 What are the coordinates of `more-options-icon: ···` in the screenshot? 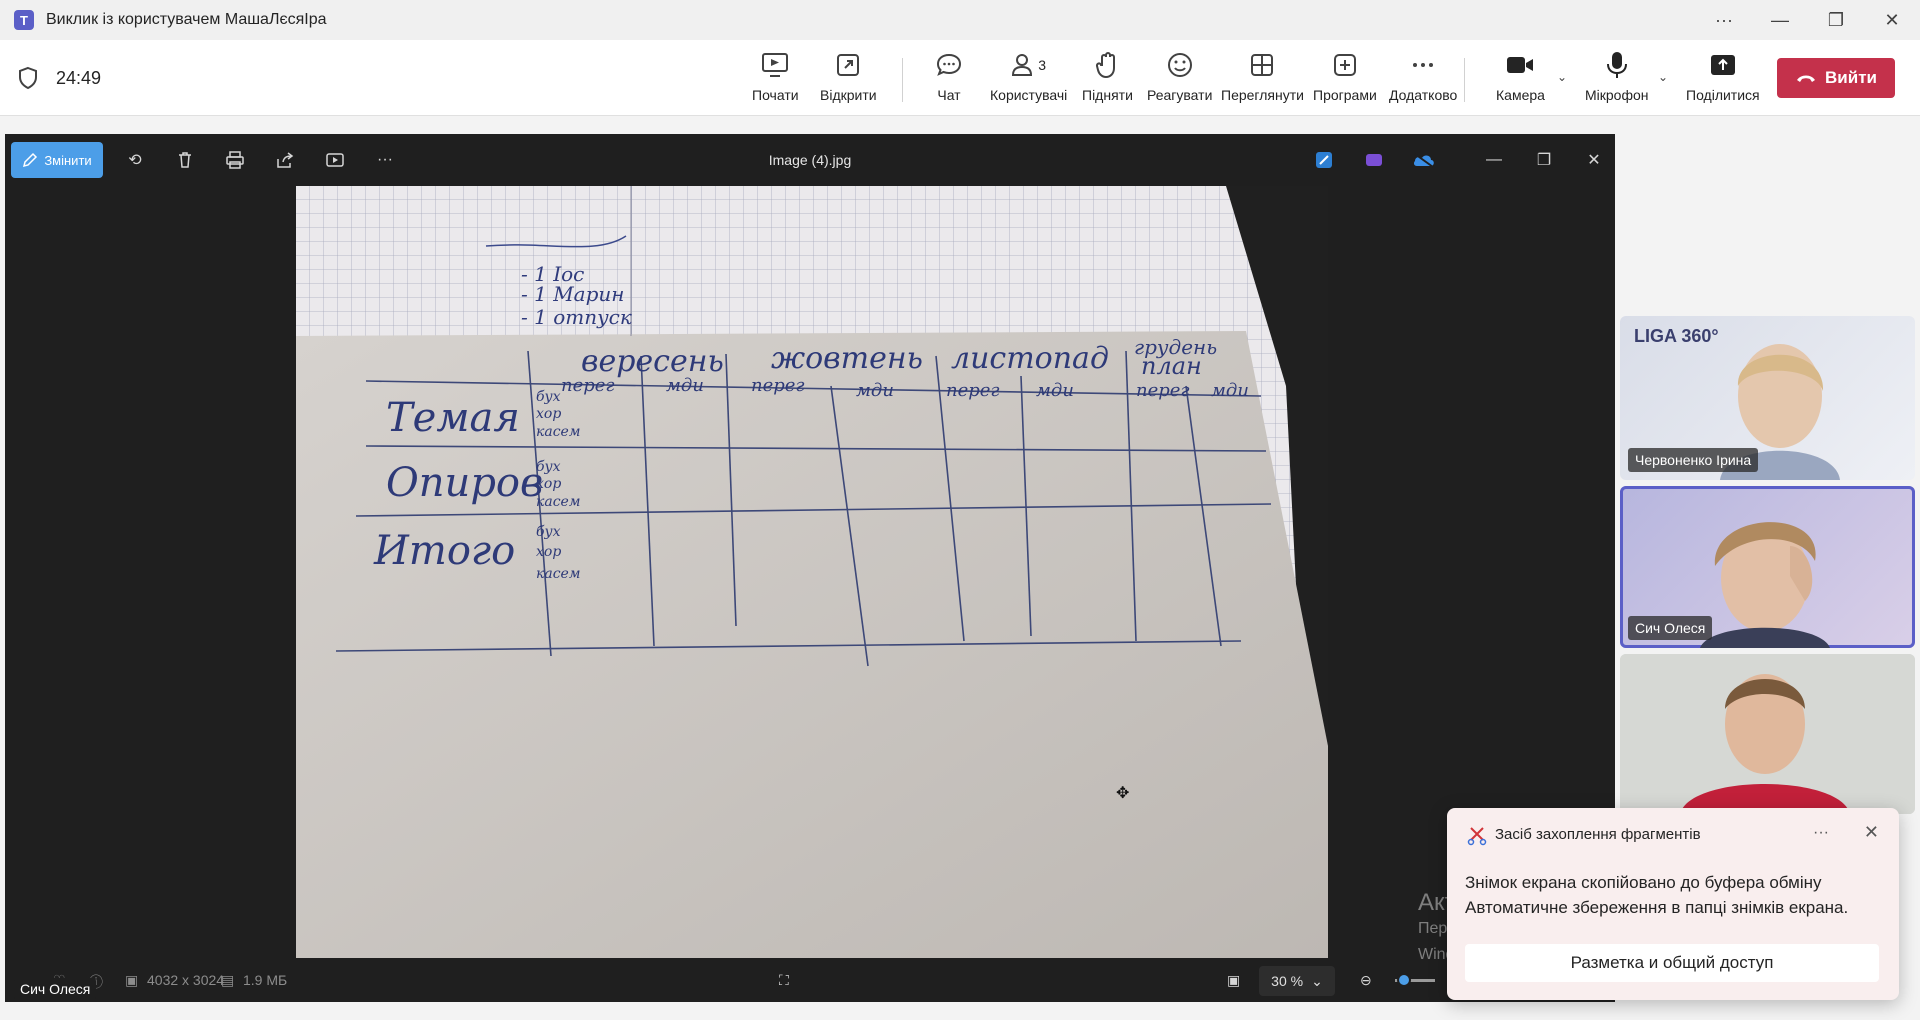 It's located at (1724, 20).